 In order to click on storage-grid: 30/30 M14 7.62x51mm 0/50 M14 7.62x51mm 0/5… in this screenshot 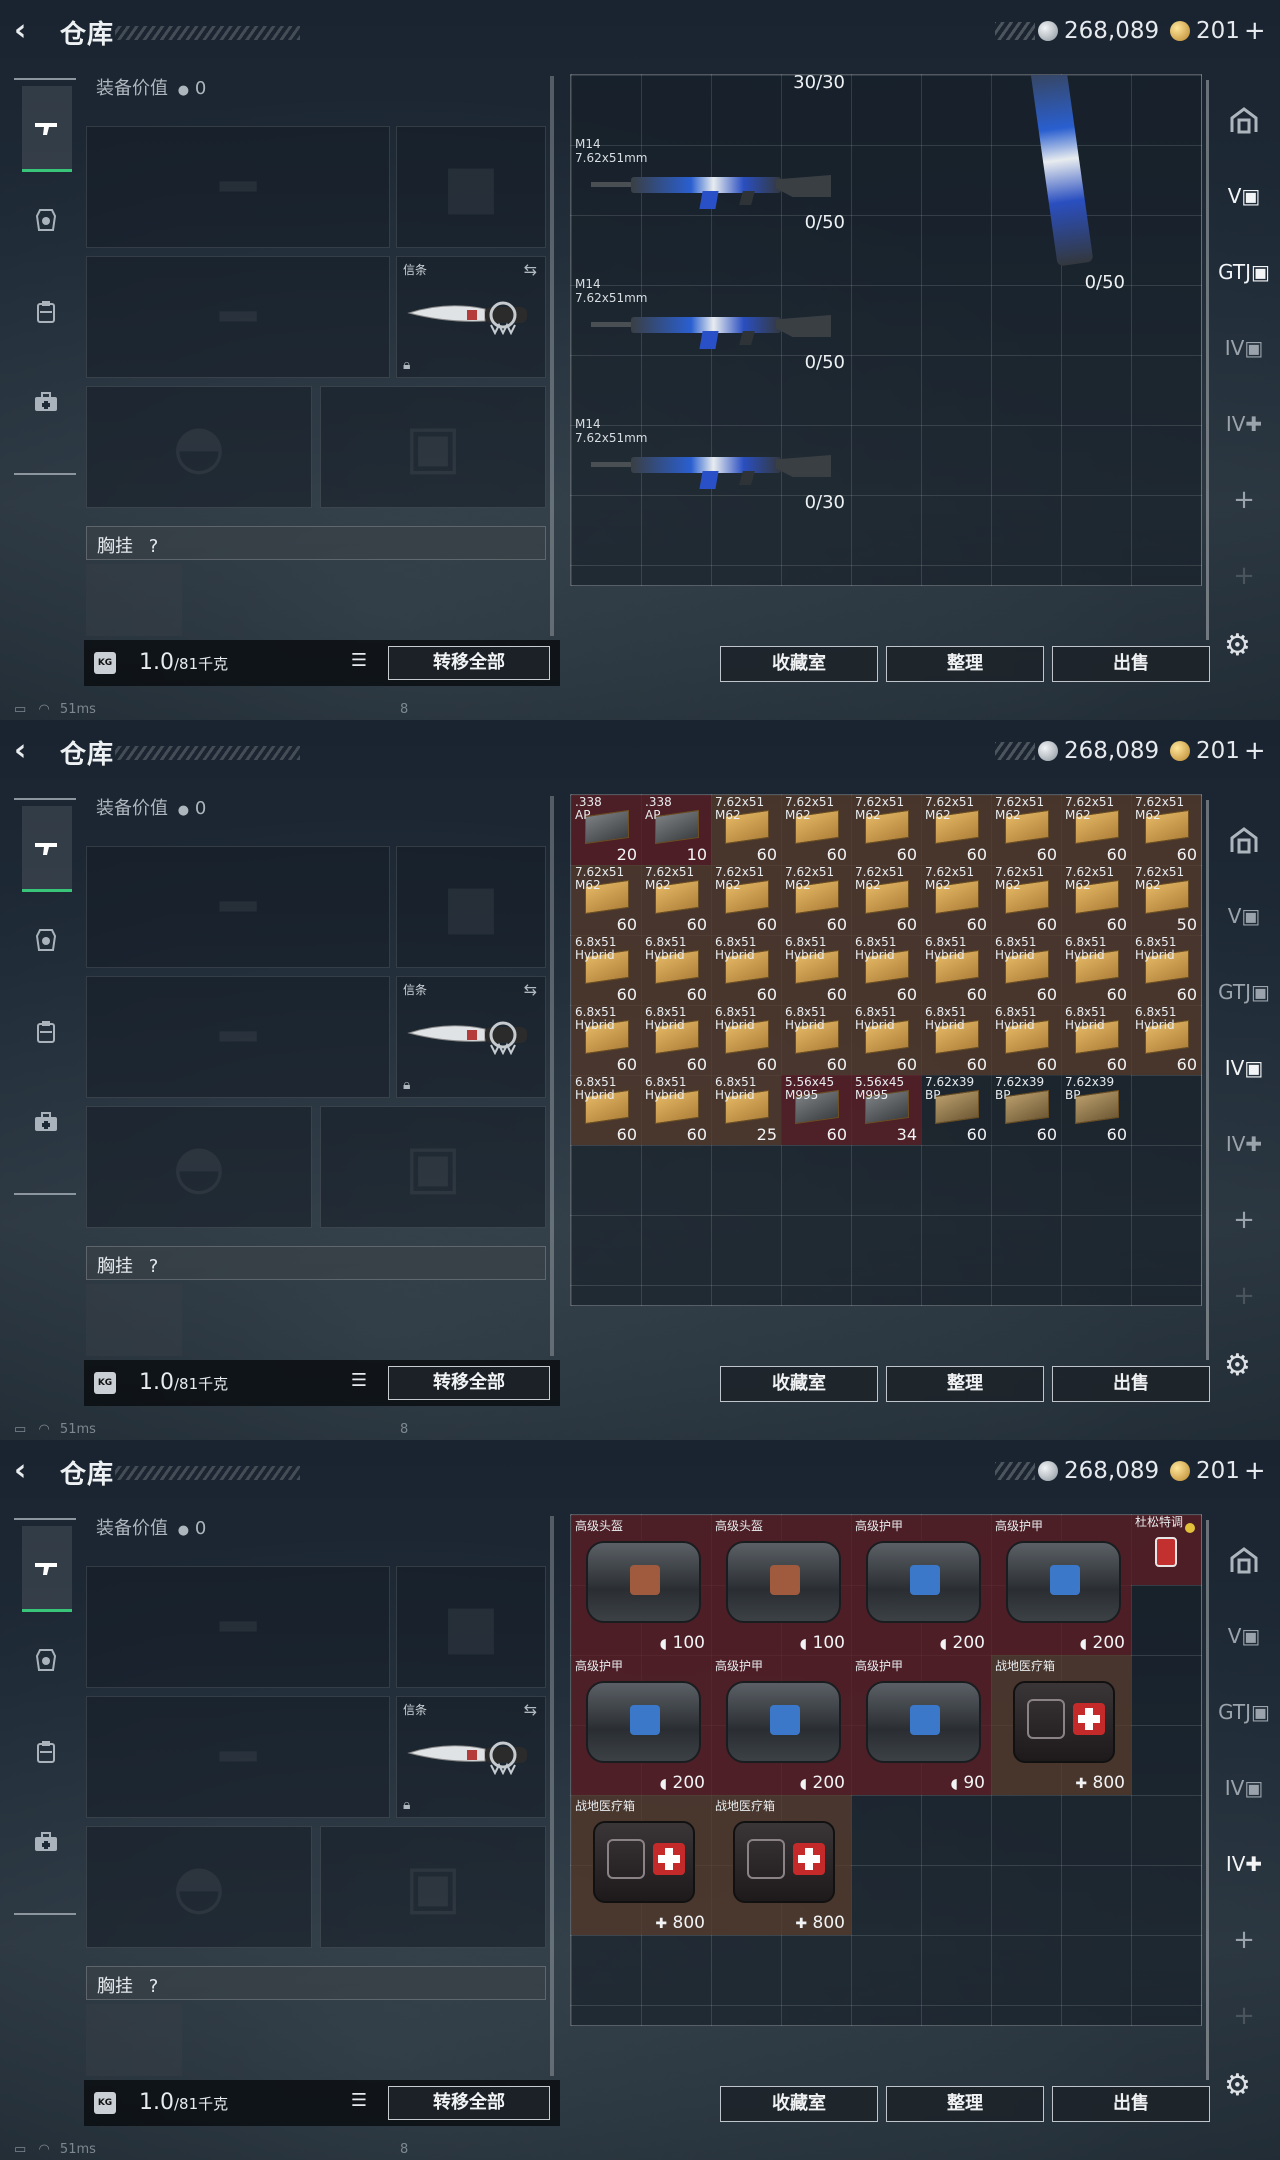, I will do `click(886, 330)`.